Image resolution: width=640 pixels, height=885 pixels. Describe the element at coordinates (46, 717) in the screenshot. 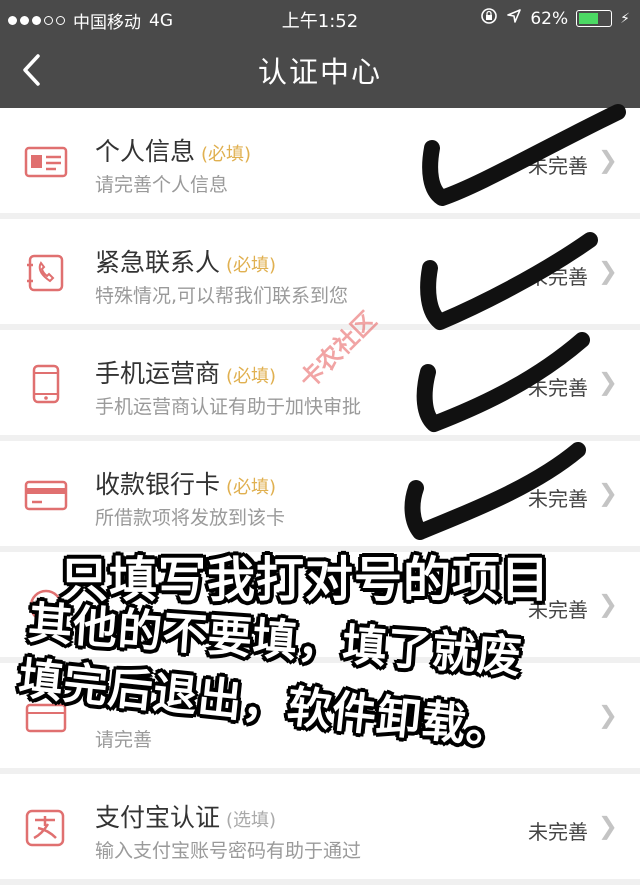

I see `card-icon` at that location.